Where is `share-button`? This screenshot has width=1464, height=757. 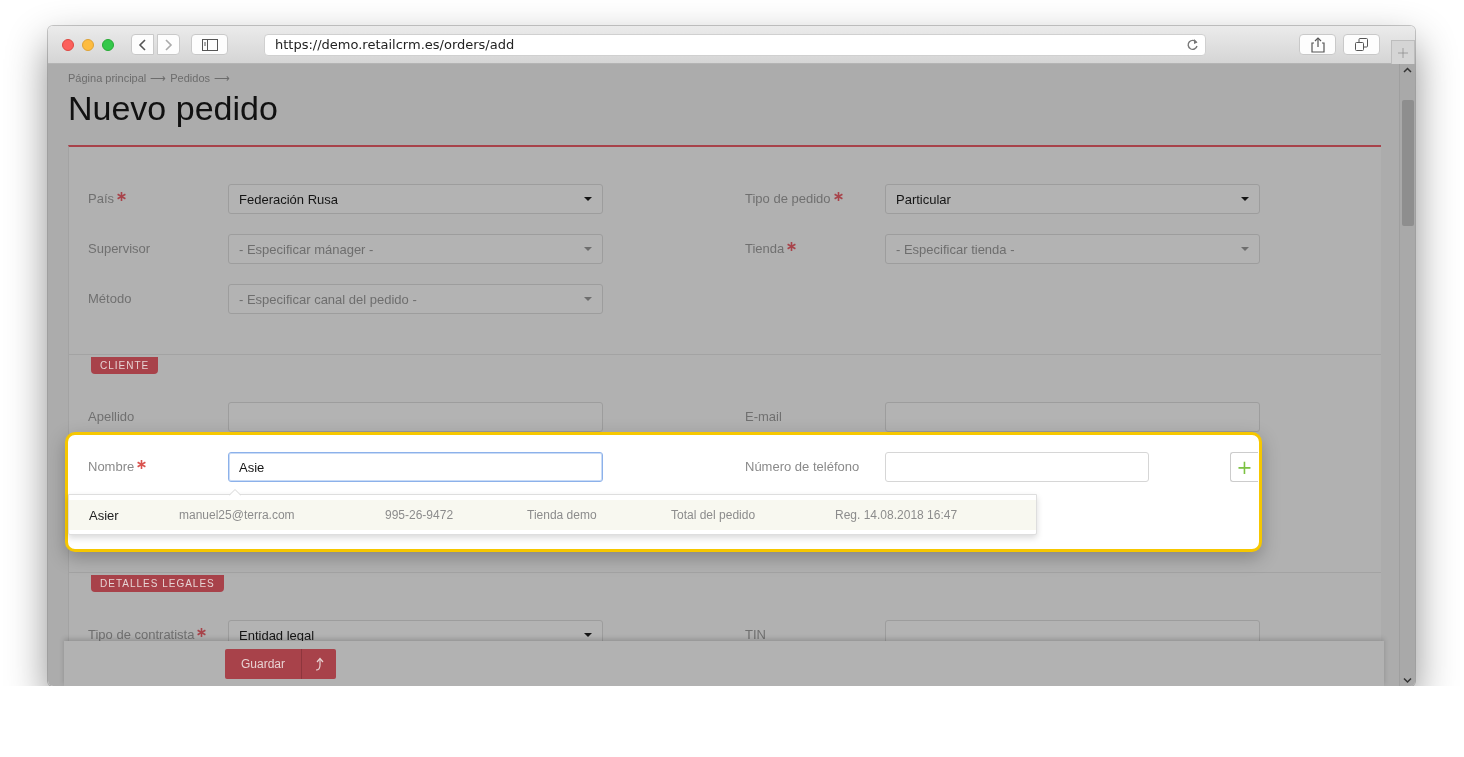
share-button is located at coordinates (1317, 44).